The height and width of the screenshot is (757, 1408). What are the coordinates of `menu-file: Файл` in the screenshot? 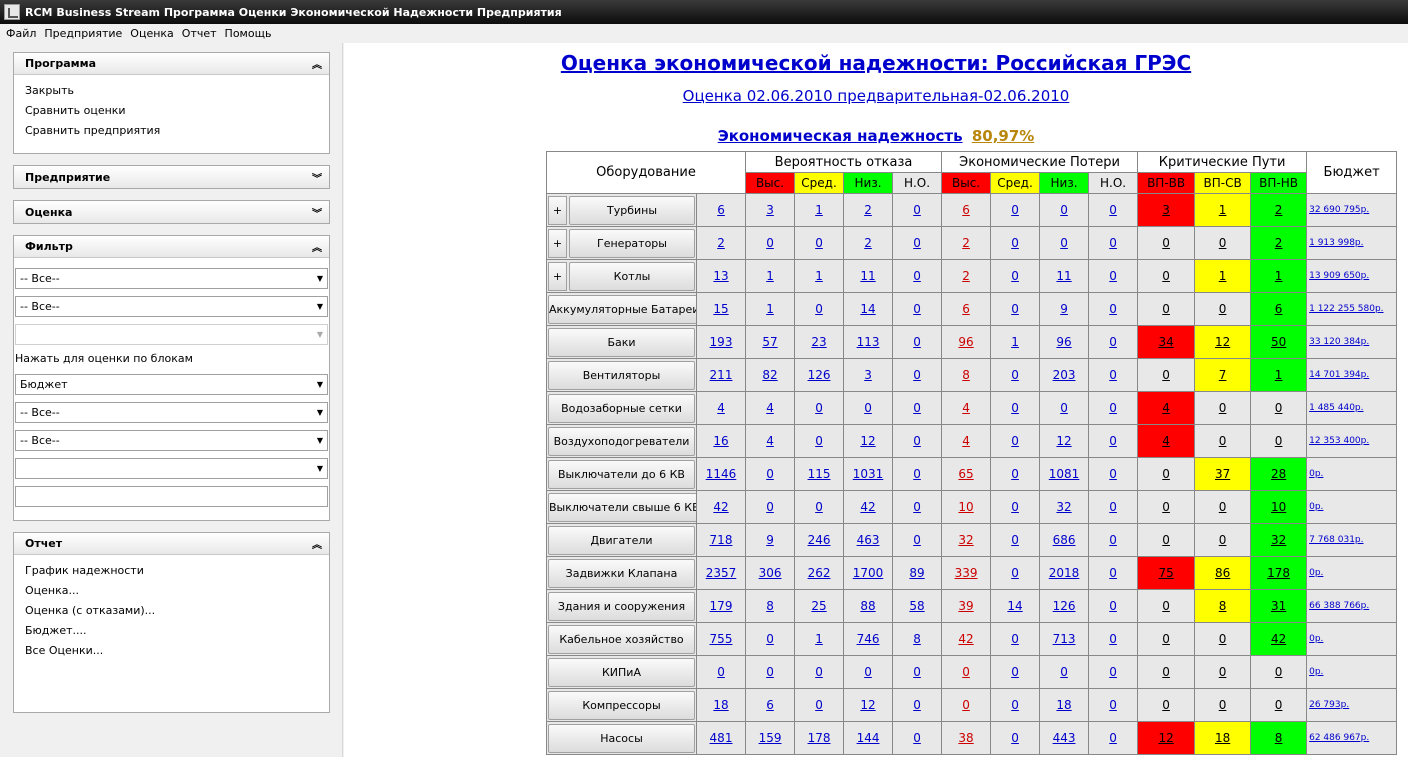 It's located at (21, 33).